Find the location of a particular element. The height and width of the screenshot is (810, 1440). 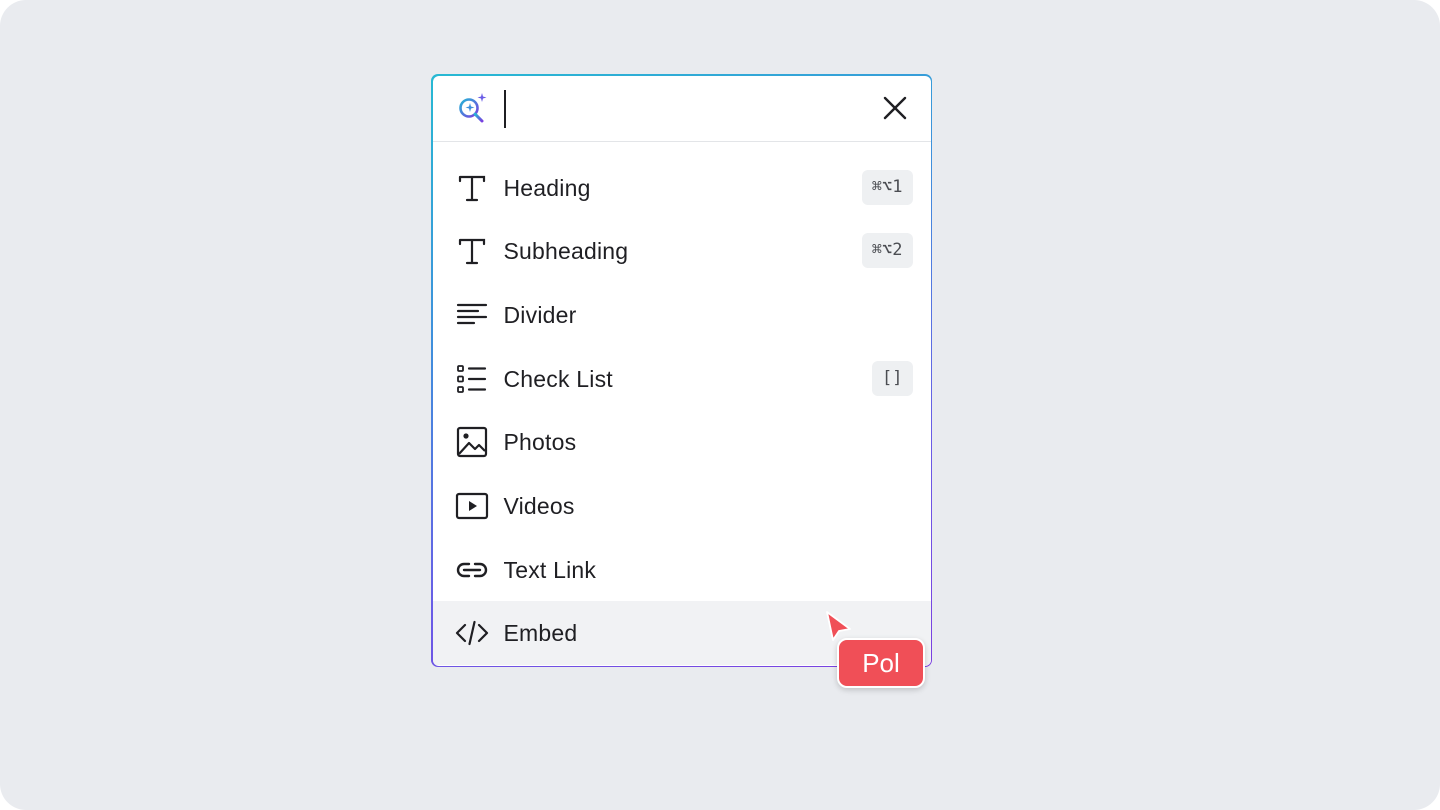

subheading-icon is located at coordinates (471, 252).